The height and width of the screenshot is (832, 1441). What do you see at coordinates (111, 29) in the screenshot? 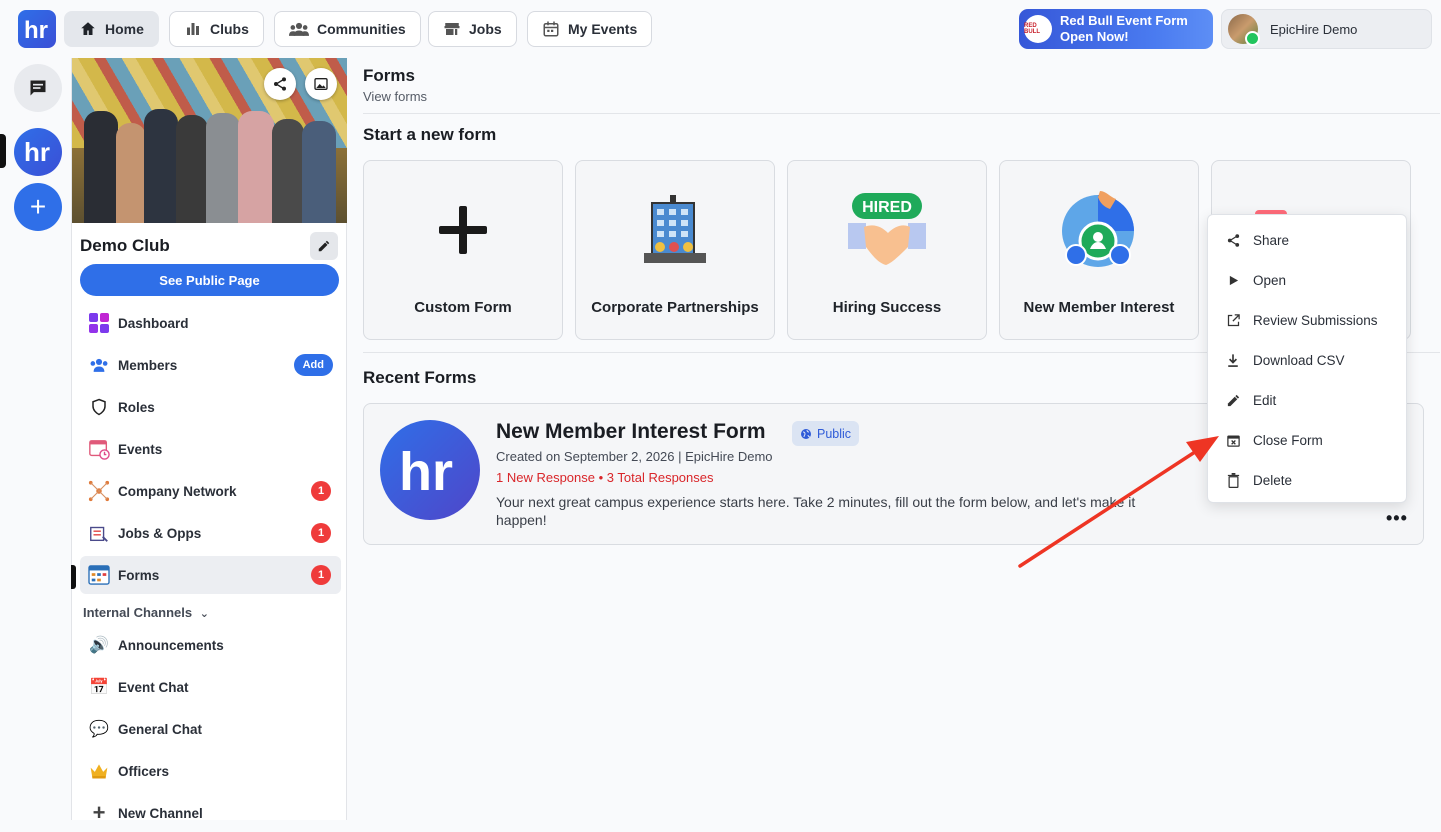
I see `nav-home: Home` at bounding box center [111, 29].